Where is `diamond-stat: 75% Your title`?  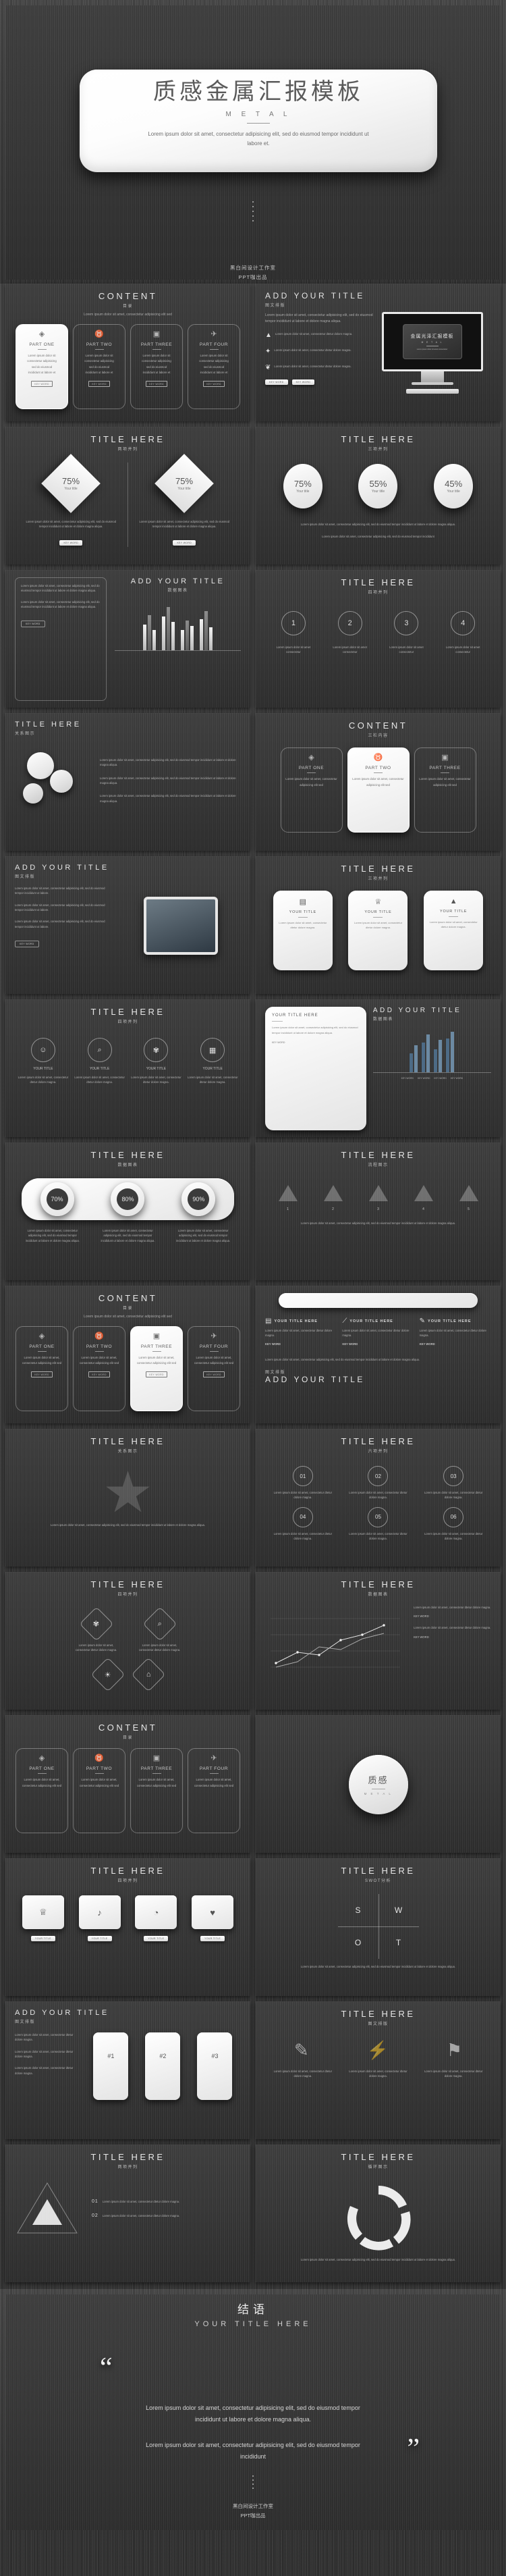
diamond-stat: 75% Your title is located at coordinates (71, 483).